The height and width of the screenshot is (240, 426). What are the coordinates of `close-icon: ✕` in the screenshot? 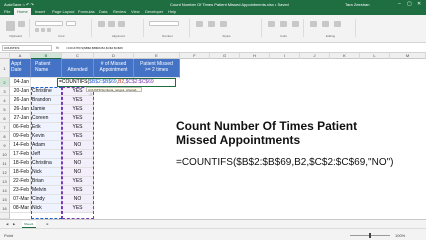 It's located at (419, 4).